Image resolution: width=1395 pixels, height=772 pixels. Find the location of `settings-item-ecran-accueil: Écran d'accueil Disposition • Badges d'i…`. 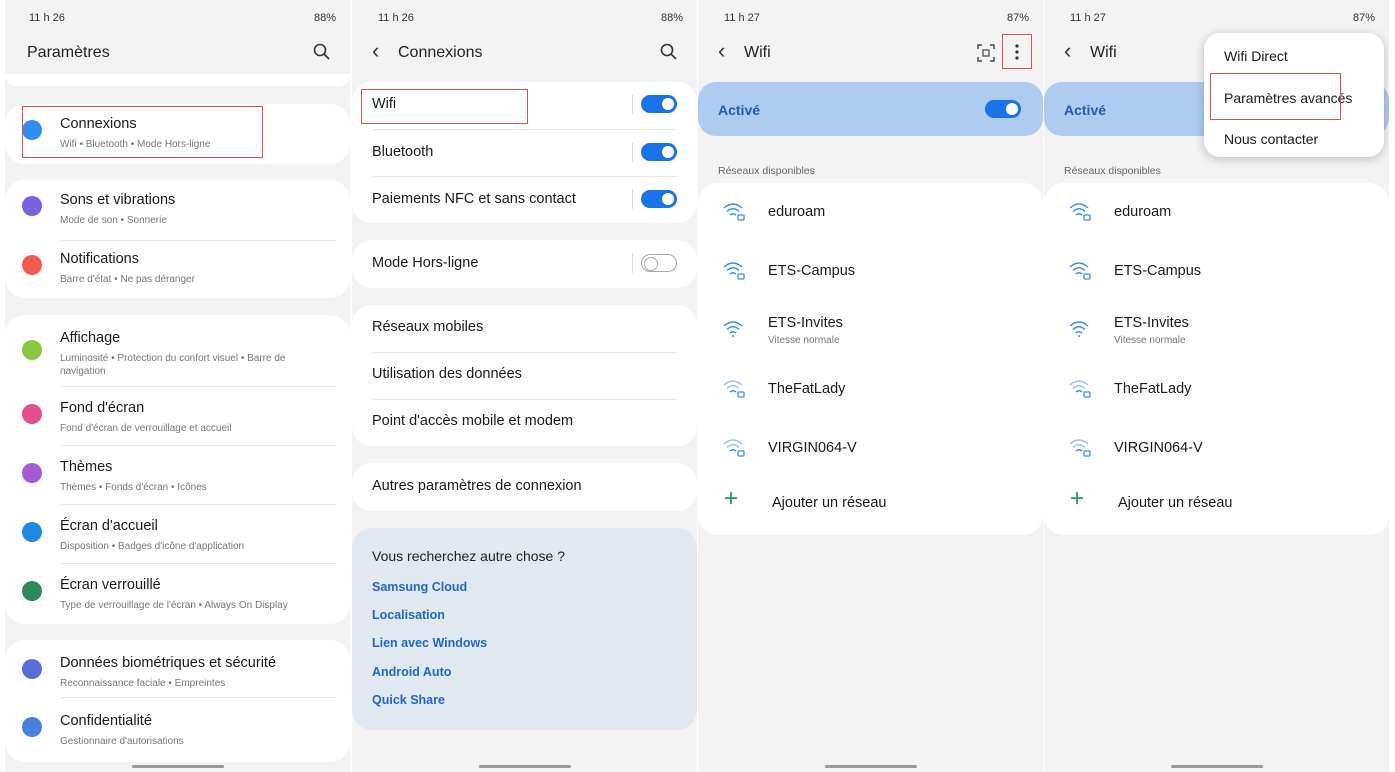

settings-item-ecran-accueil: Écran d'accueil Disposition • Badges d'i… is located at coordinates (177, 537).